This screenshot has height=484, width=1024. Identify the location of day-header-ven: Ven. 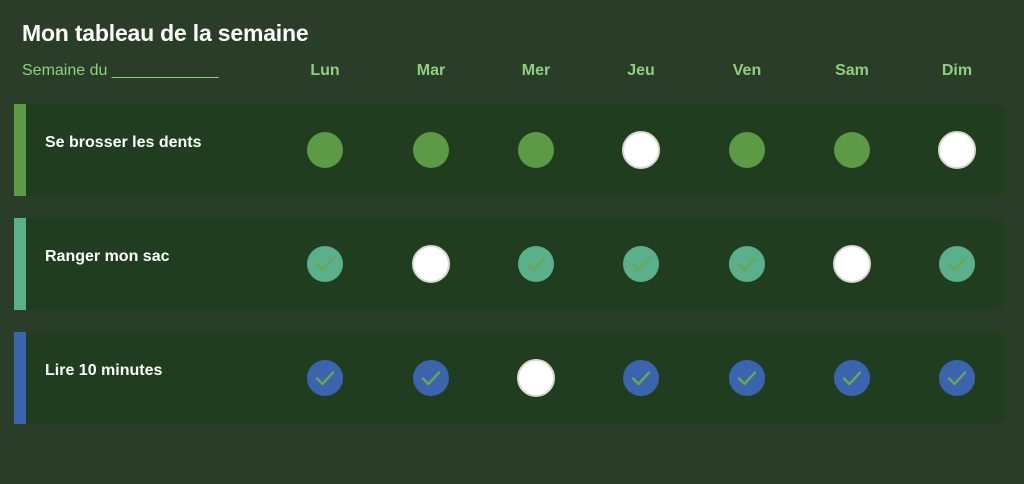
(747, 70).